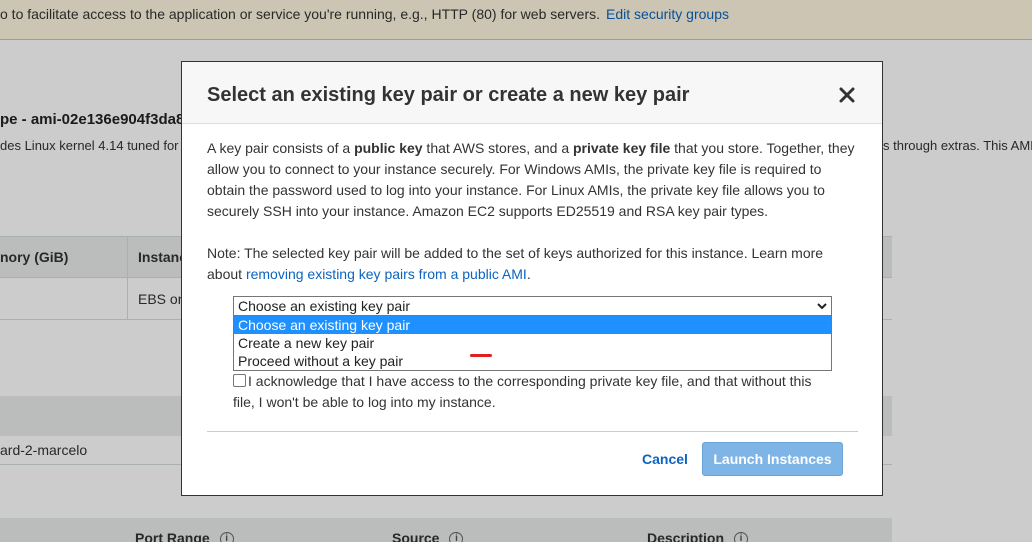  I want to click on option-choose-existing: Choose an existing key pair, so click(532, 325).